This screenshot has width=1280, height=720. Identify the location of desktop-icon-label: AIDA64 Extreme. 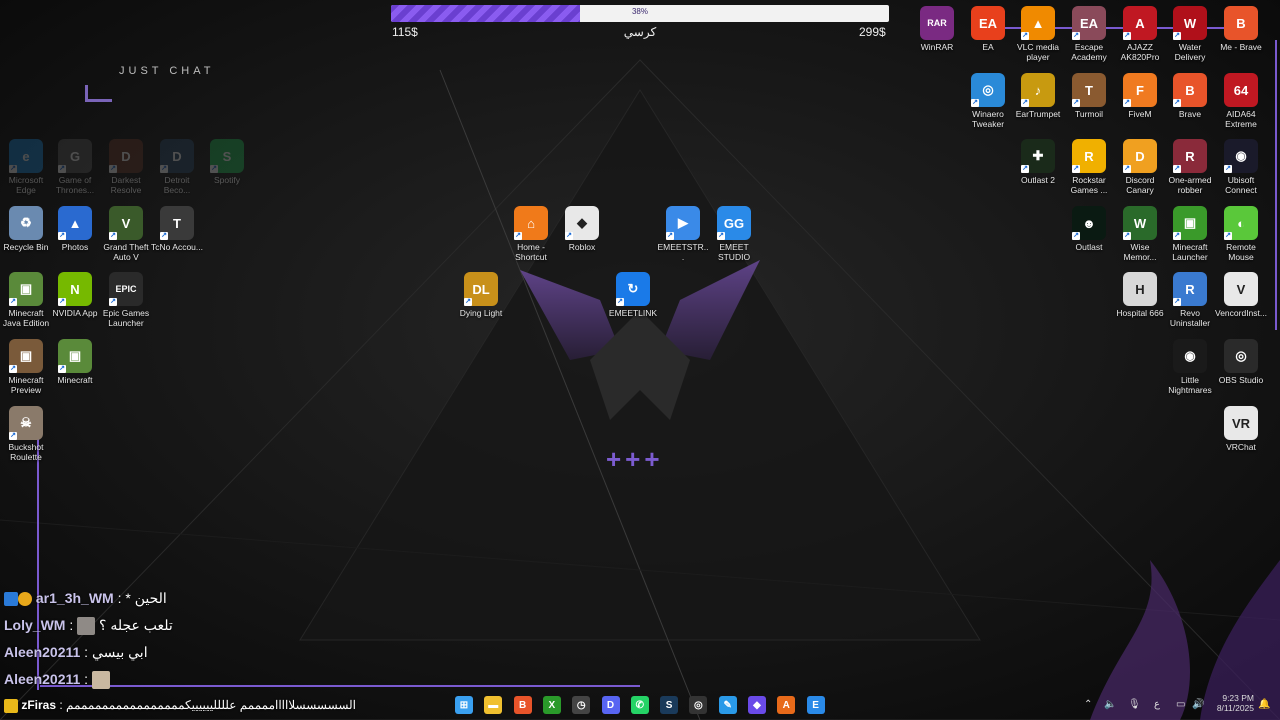
(1241, 119).